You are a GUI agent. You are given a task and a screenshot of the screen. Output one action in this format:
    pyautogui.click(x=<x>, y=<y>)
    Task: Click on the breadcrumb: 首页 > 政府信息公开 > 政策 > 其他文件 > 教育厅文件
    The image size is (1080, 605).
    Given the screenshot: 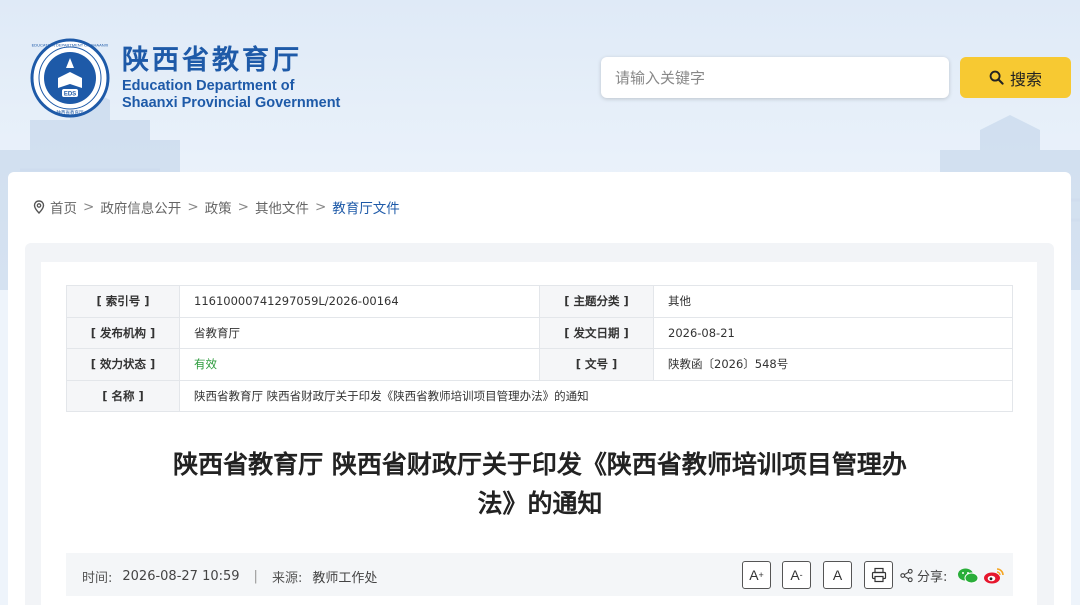 What is the action you would take?
    pyautogui.click(x=216, y=207)
    